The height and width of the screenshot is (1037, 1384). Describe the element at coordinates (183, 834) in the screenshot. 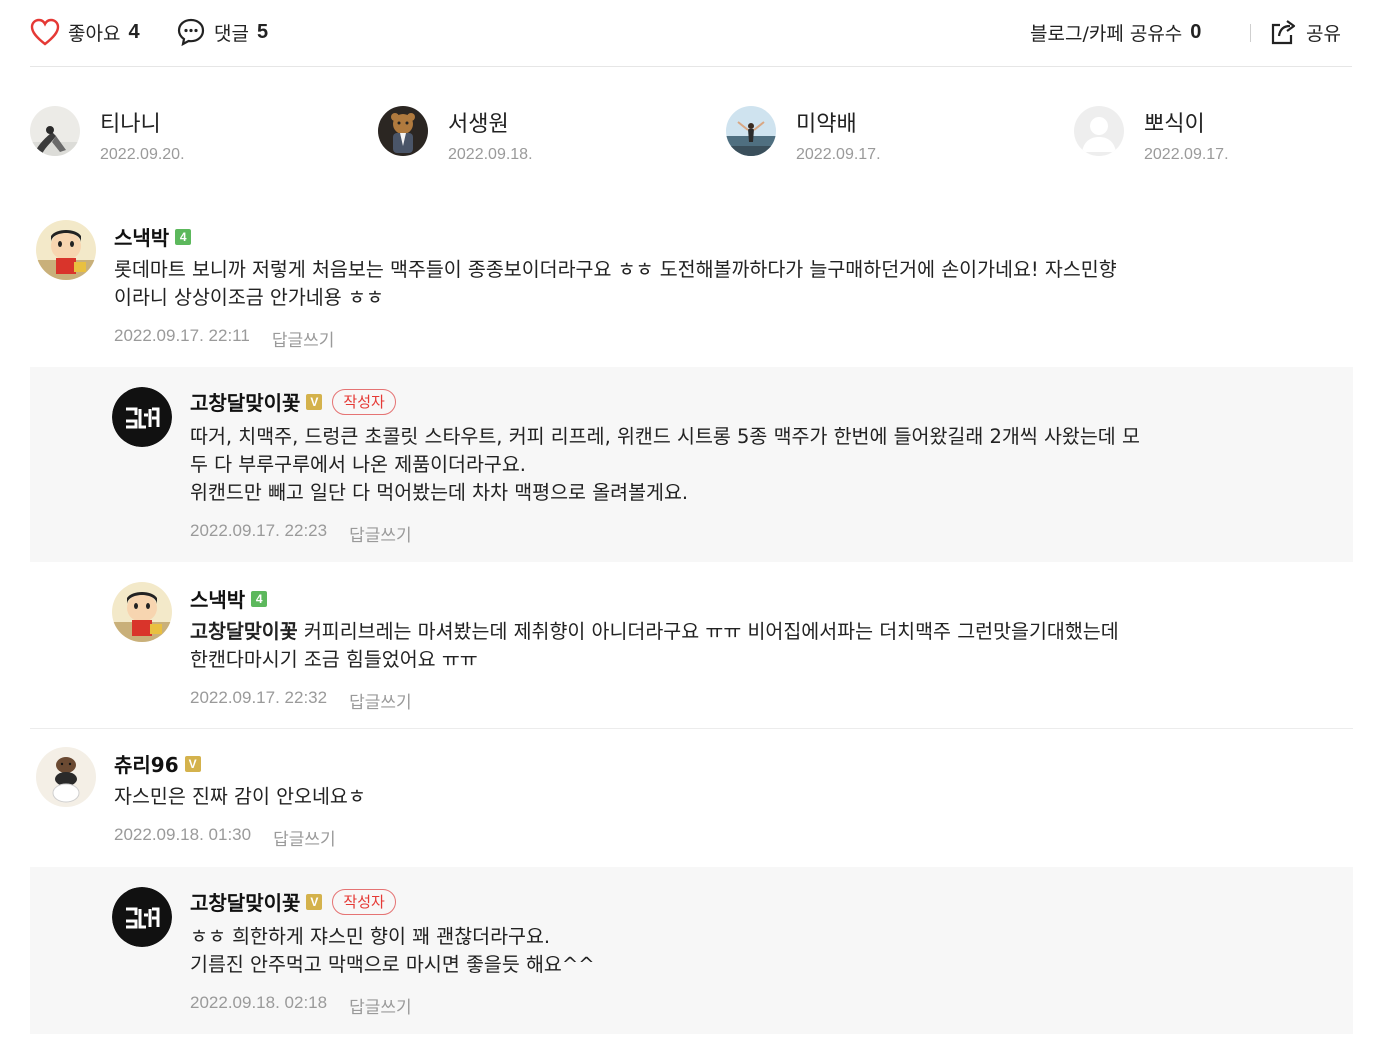

I see `comment-time: 2022.09.18. 01:30` at that location.